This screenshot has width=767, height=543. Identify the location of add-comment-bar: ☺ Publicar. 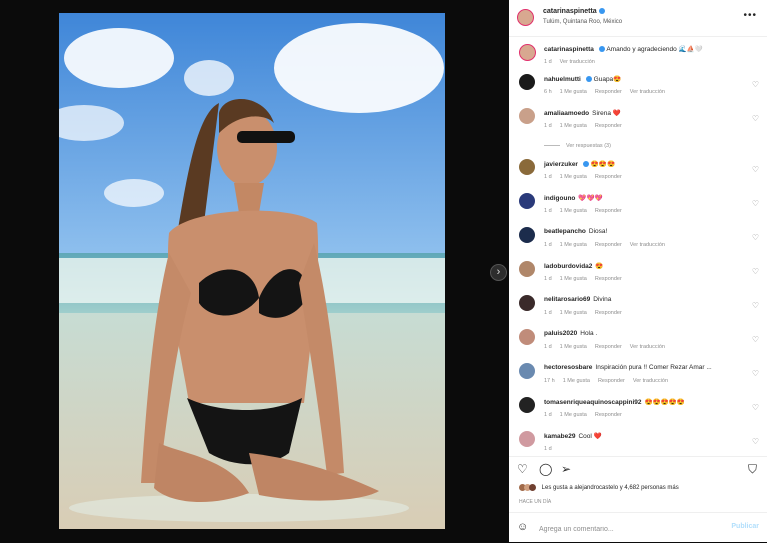
(638, 527).